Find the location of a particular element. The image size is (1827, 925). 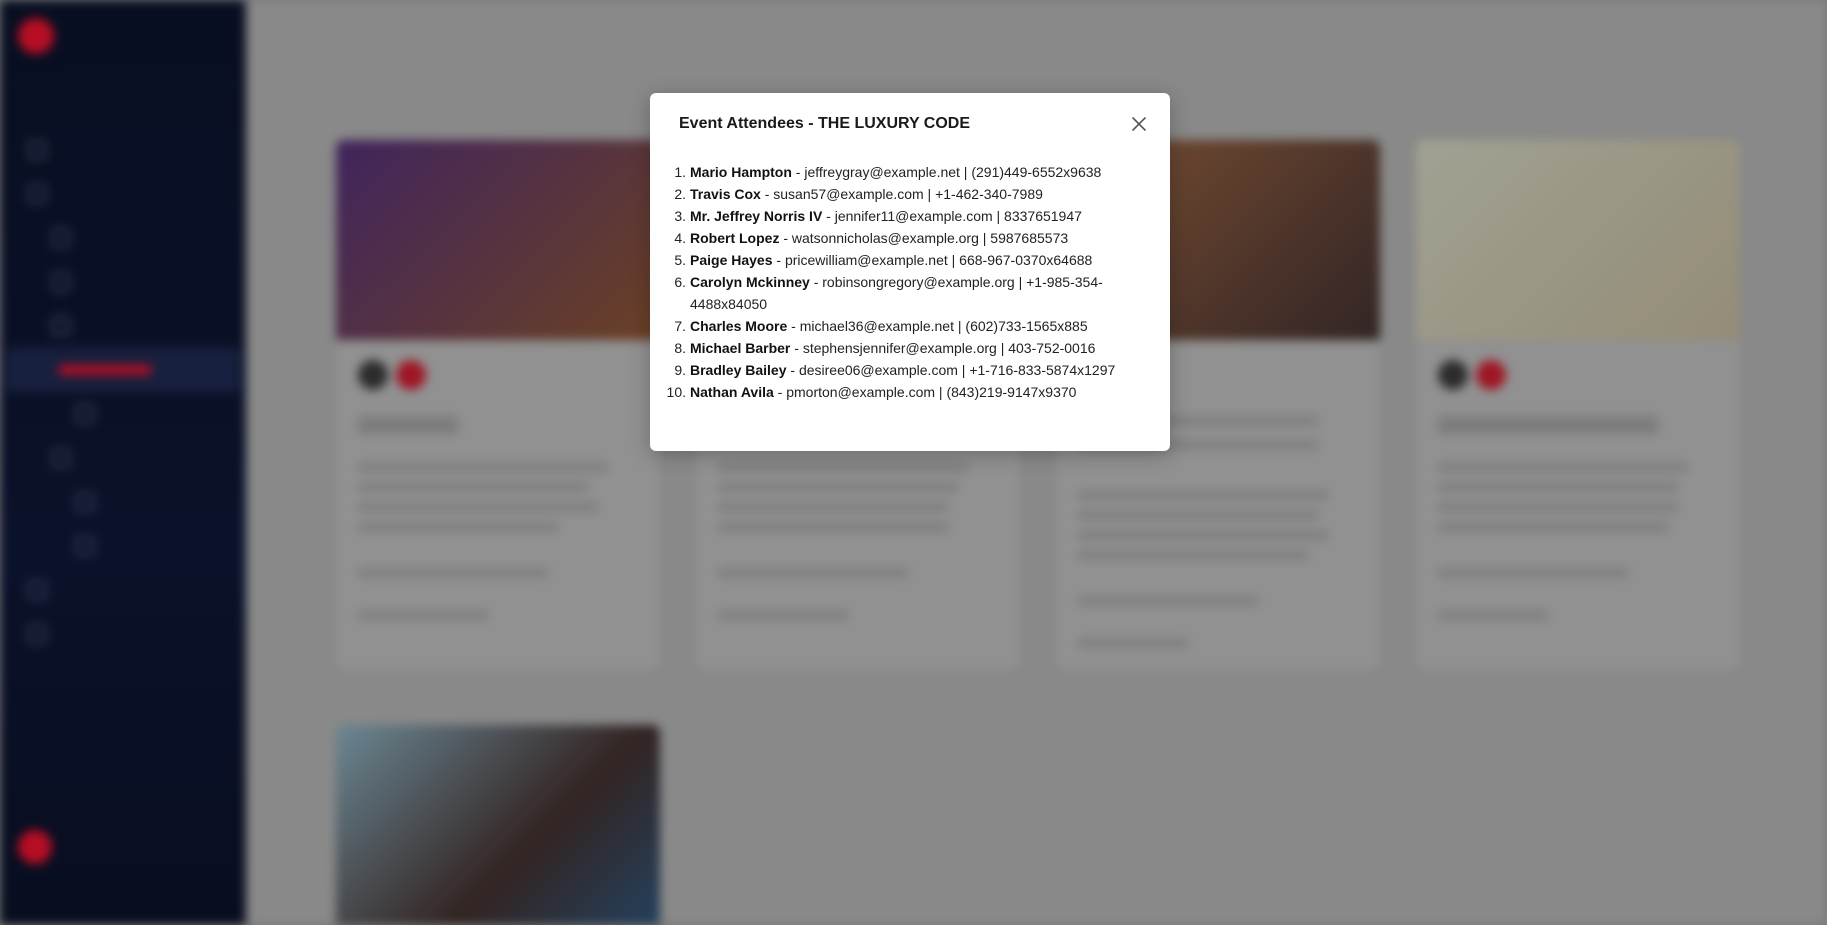

attendee-name: Paige Hayes is located at coordinates (731, 260).